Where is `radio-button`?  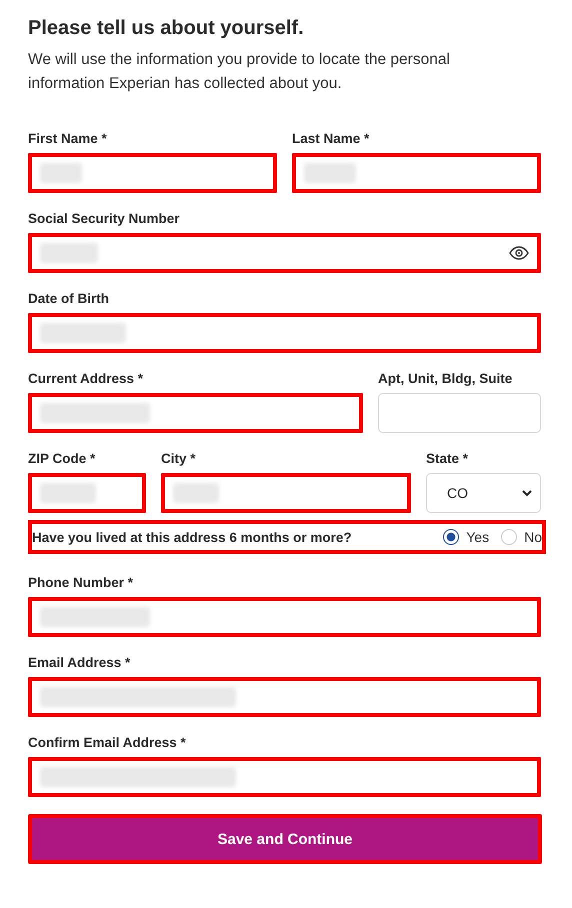 radio-button is located at coordinates (451, 537).